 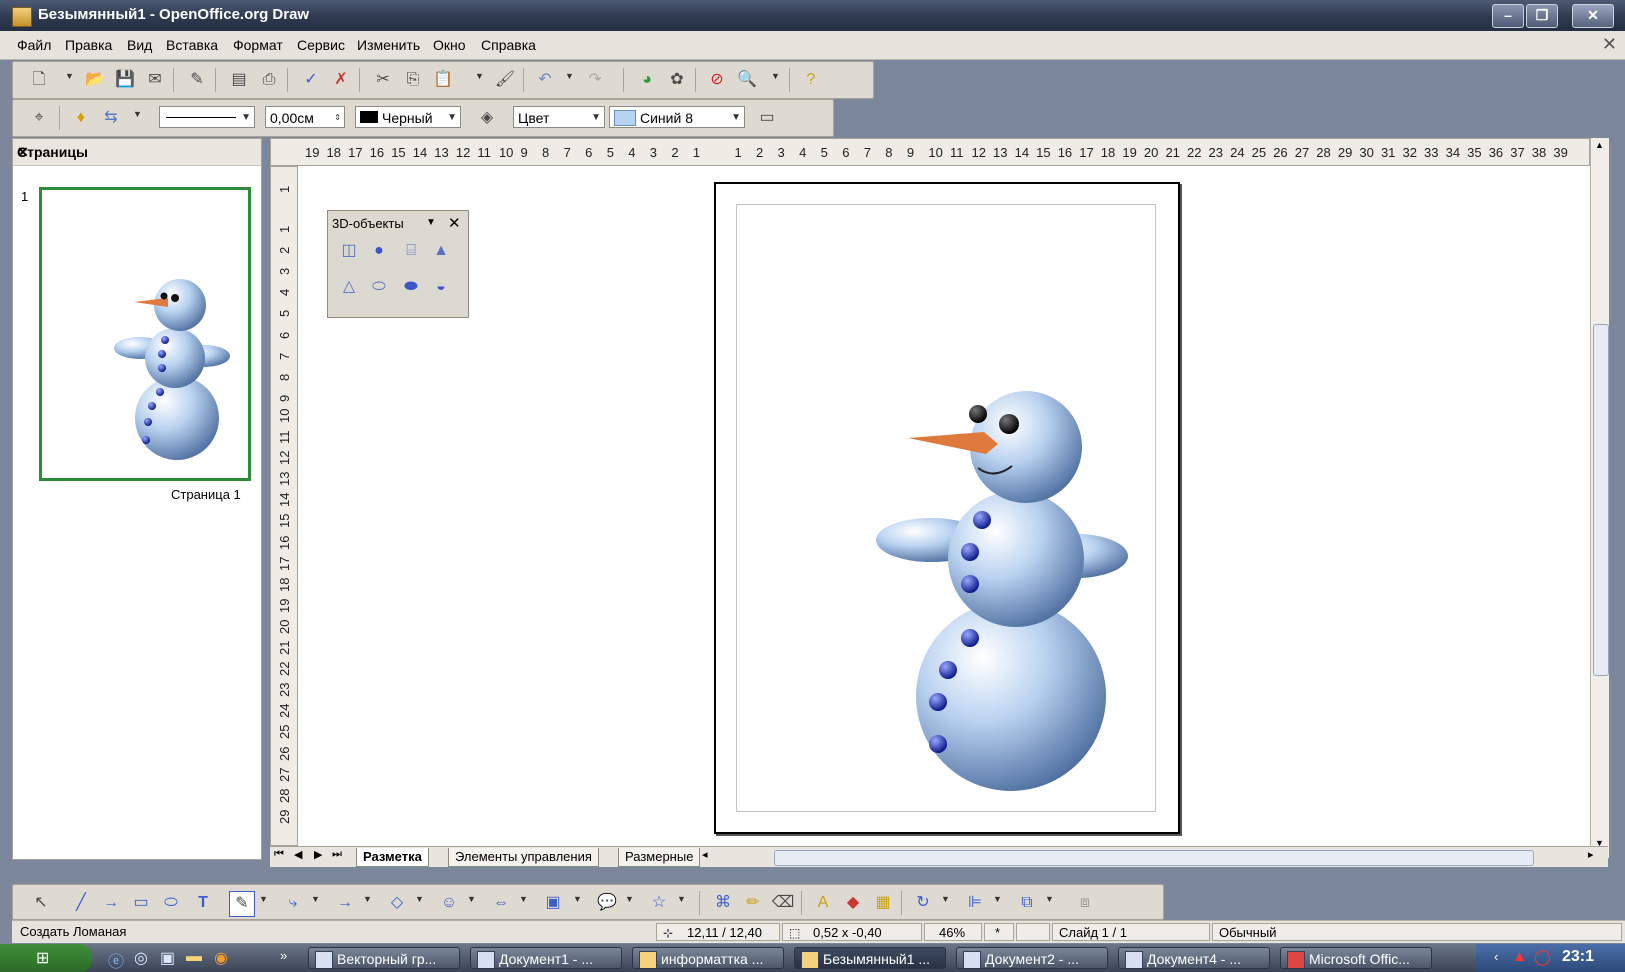 I want to click on menu-help: Справка, so click(x=508, y=45).